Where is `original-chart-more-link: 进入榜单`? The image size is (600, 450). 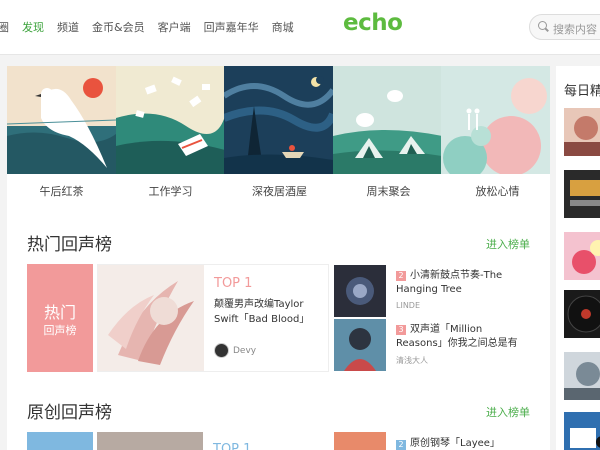 original-chart-more-link: 进入榜单 is located at coordinates (508, 412).